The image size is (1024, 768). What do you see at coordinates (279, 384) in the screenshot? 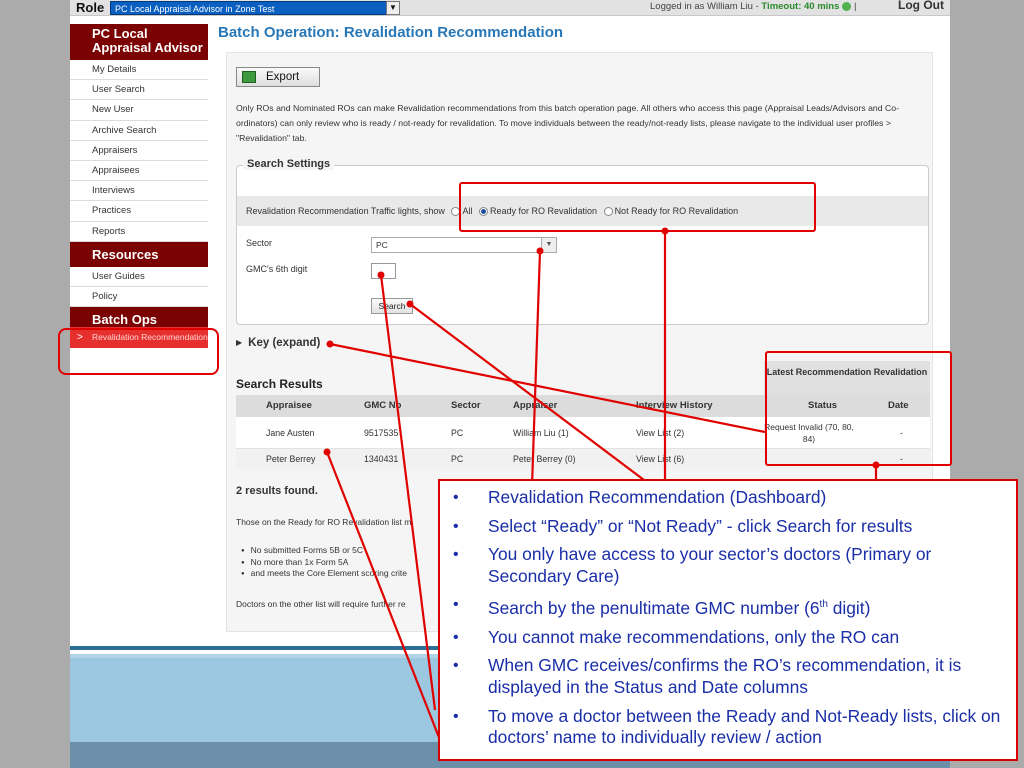
I see `search-results-title: Search Results` at bounding box center [279, 384].